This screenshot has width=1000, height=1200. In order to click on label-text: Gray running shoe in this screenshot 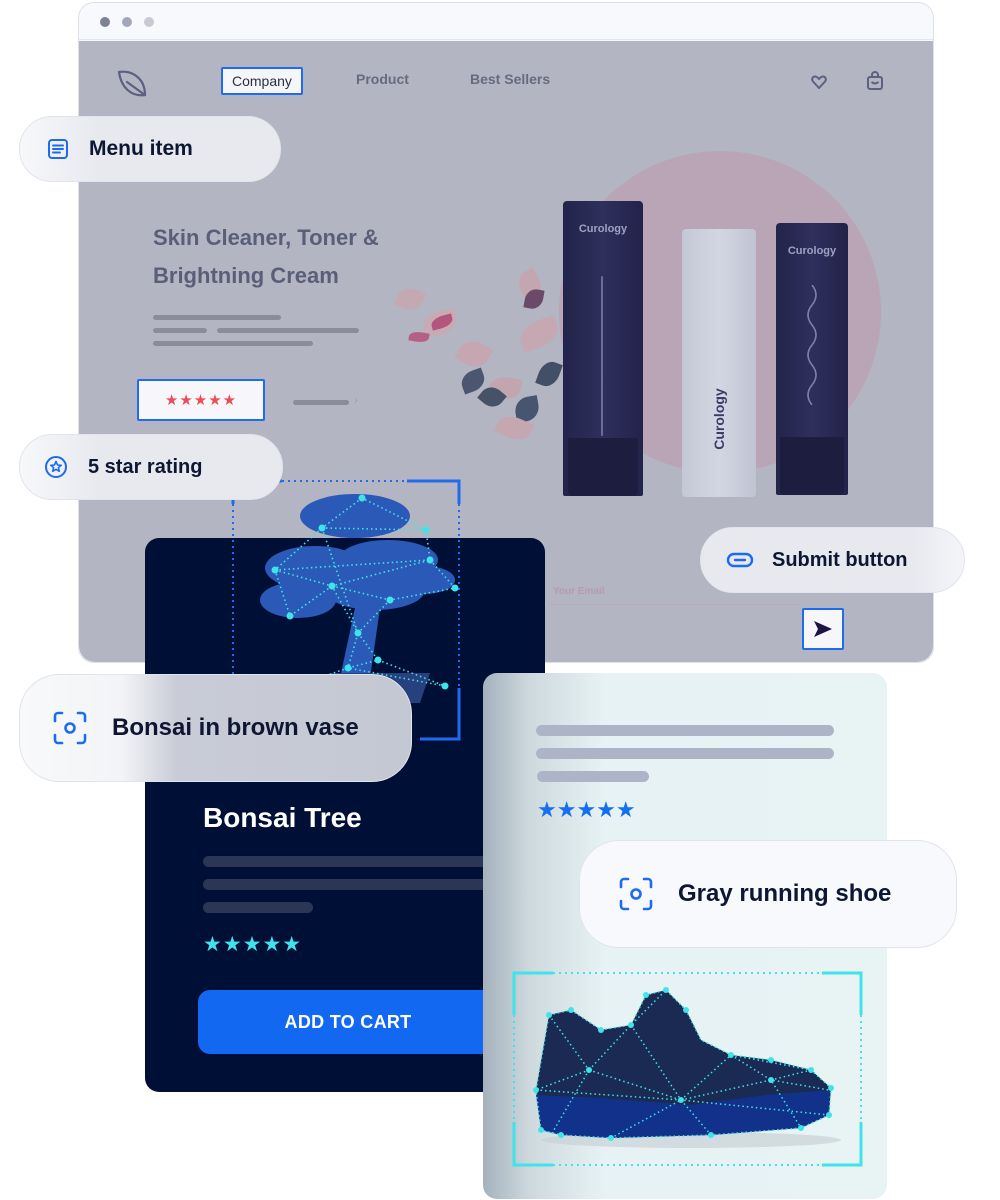, I will do `click(785, 893)`.